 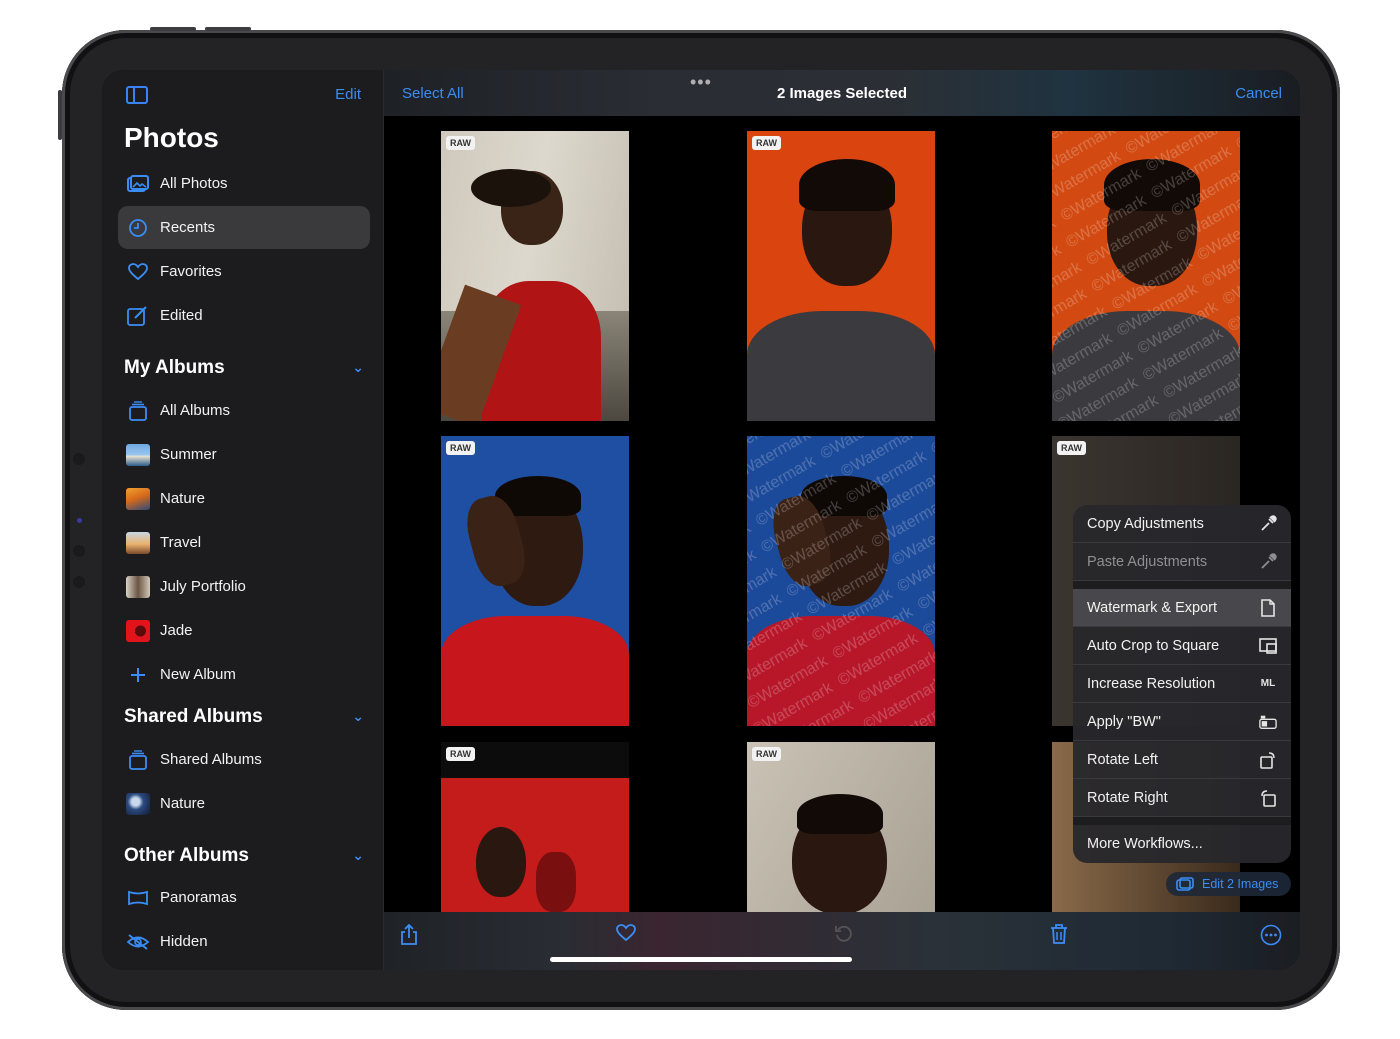 I want to click on rotate-right-icon, so click(x=1268, y=798).